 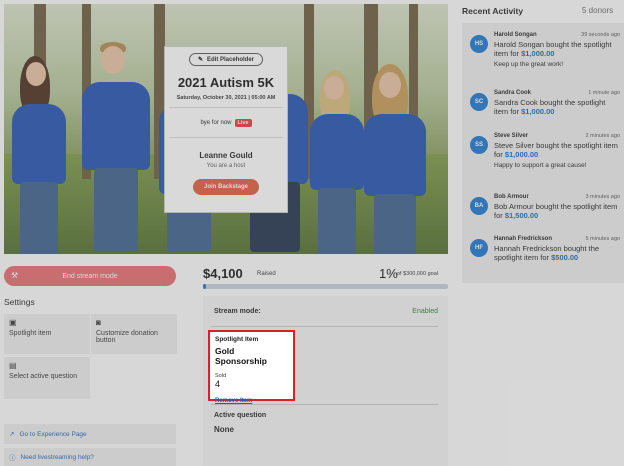 What do you see at coordinates (19, 302) in the screenshot?
I see `settings-title: Settings` at bounding box center [19, 302].